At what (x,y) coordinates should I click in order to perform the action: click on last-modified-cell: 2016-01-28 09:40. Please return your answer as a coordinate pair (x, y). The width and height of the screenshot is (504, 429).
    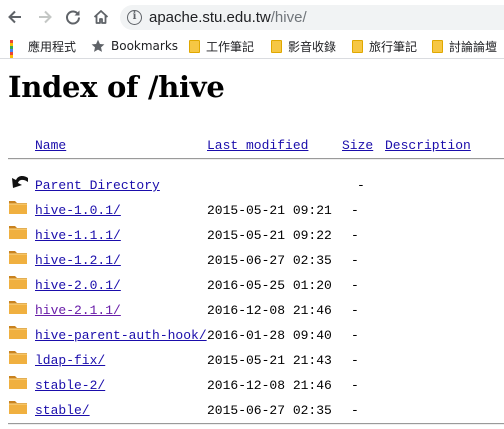
    Looking at the image, I should click on (269, 335).